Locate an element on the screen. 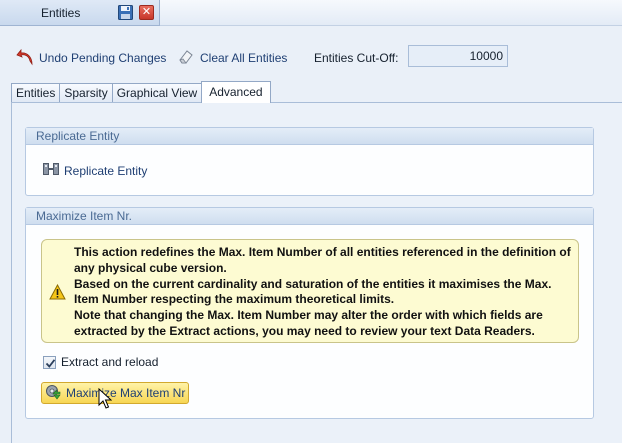 The image size is (622, 443). mouse-cursor-icon is located at coordinates (105, 398).